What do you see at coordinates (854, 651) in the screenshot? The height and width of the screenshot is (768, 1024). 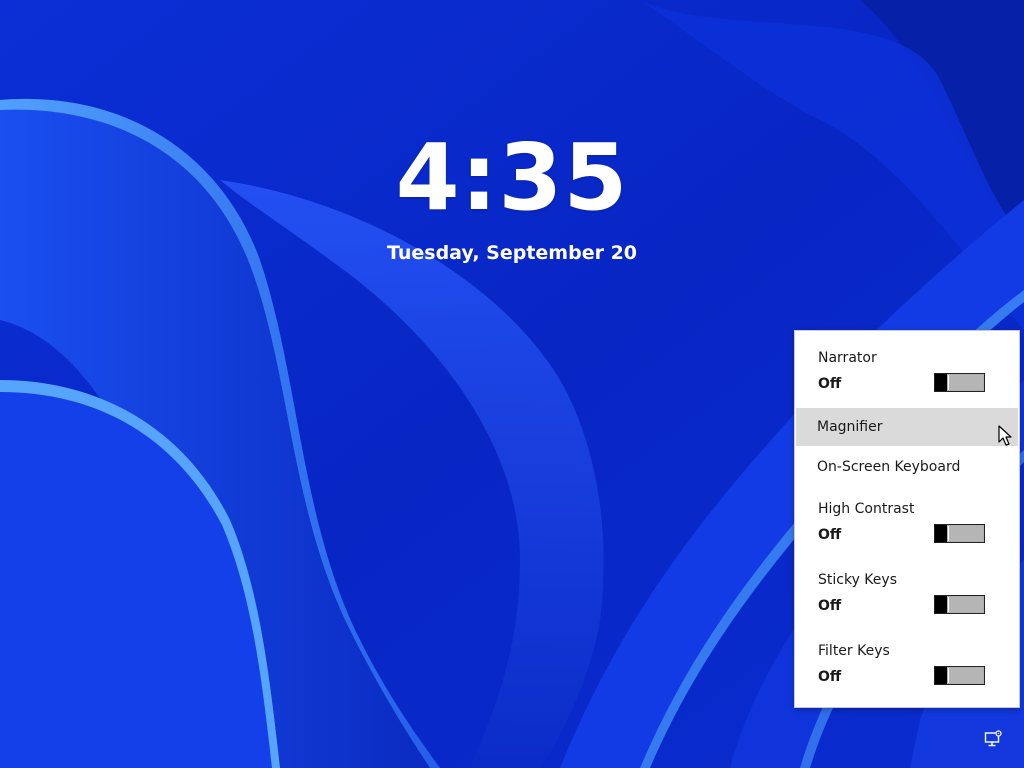 I see `filter-keys-label: Filter Keys` at bounding box center [854, 651].